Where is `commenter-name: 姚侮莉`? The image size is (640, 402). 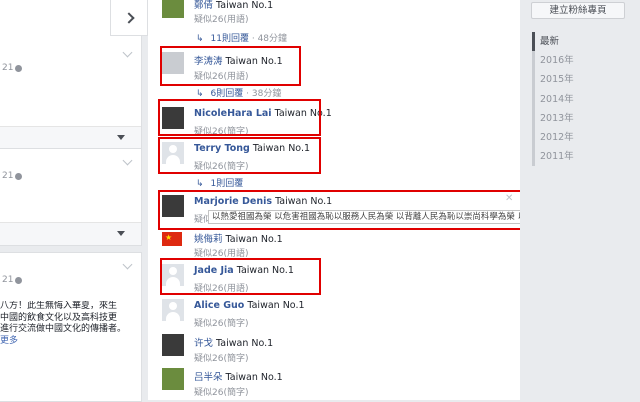
commenter-name: 姚侮莉 is located at coordinates (208, 239).